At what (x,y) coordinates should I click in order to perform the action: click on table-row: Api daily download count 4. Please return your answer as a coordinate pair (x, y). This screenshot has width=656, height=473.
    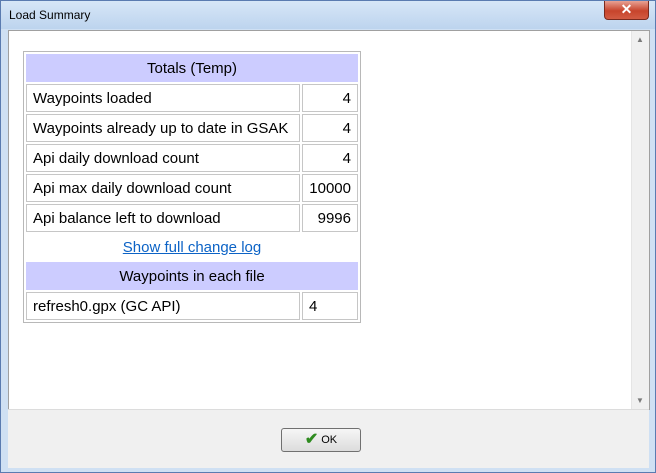
    Looking at the image, I should click on (192, 158).